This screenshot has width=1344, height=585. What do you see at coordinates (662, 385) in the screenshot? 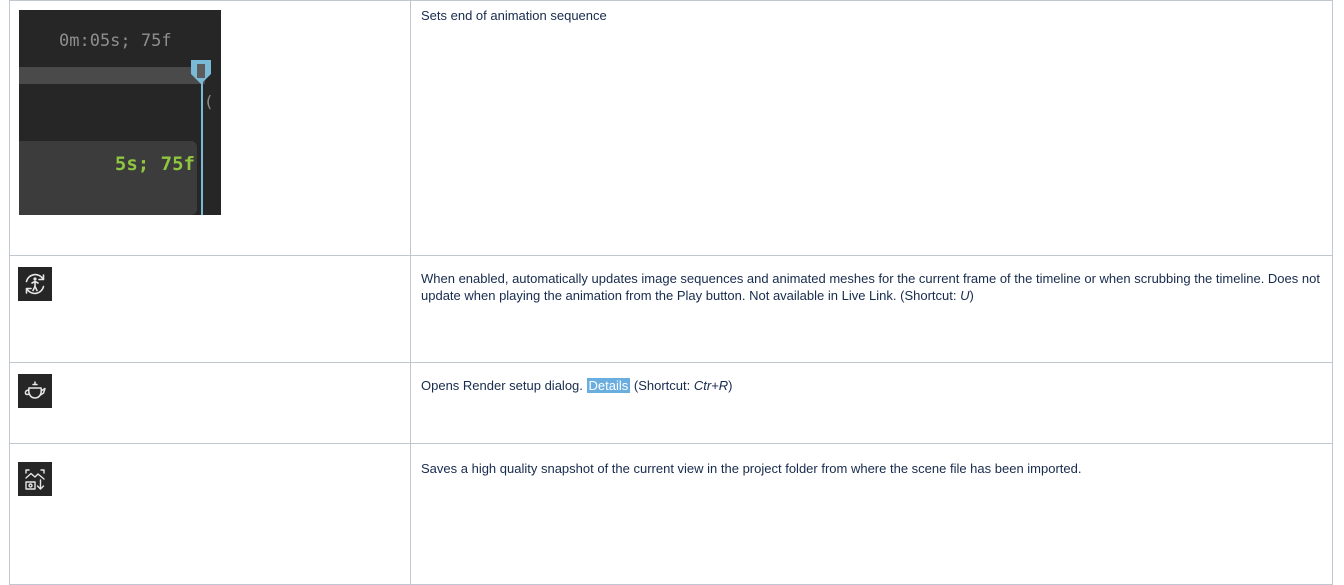
I see `shortcut-prefix: (Shortcut:` at bounding box center [662, 385].